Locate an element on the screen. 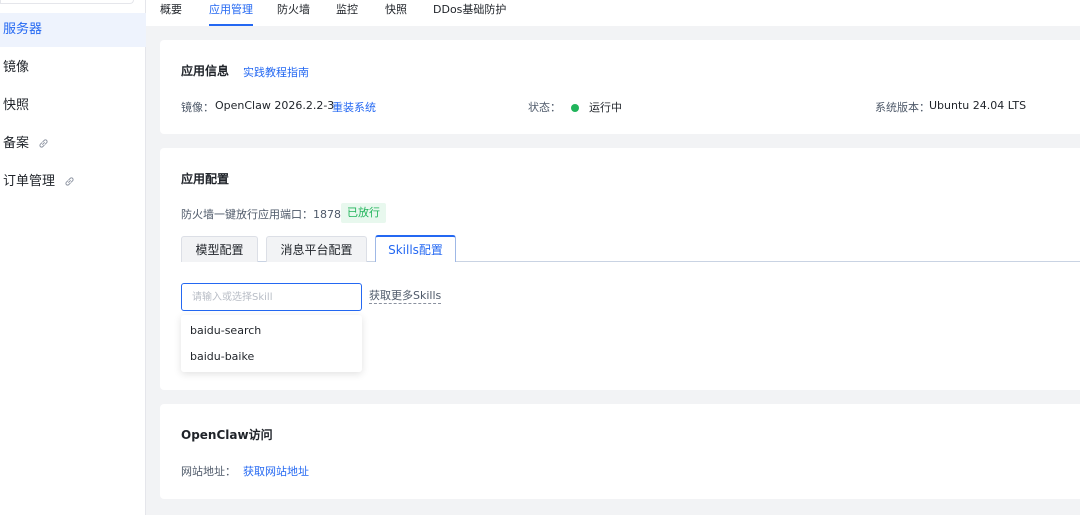  skill-dropdown: baidu-search baidu-baike is located at coordinates (271, 343).